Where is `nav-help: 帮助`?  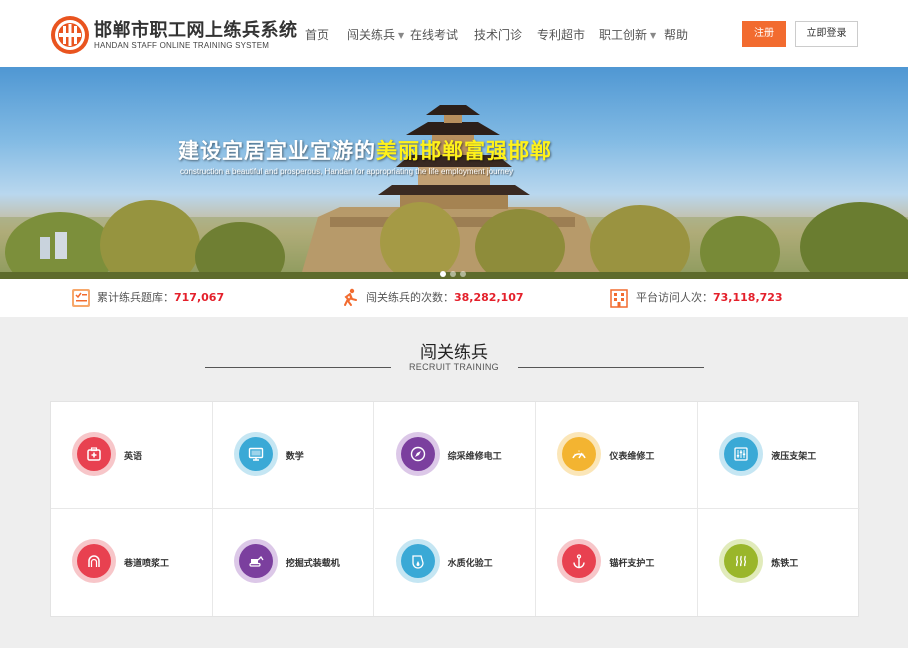
nav-help: 帮助 is located at coordinates (676, 34).